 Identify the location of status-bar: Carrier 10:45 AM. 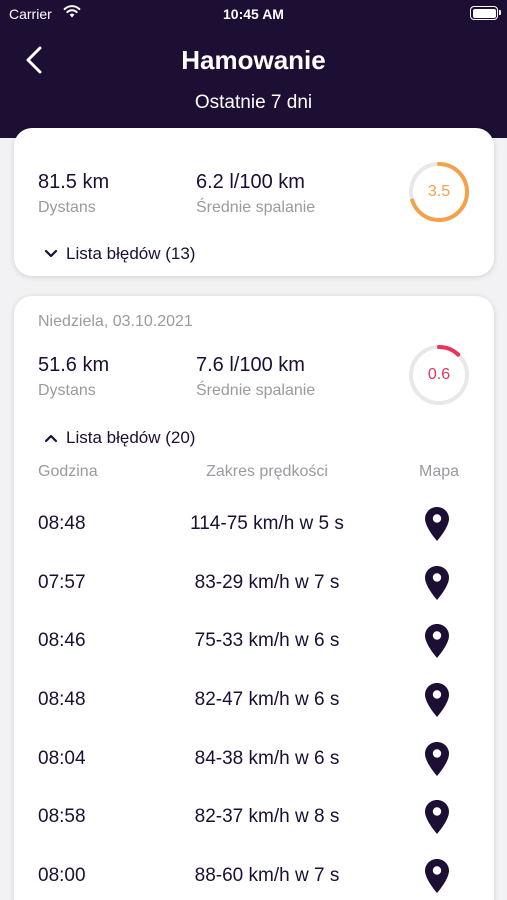
(253, 14).